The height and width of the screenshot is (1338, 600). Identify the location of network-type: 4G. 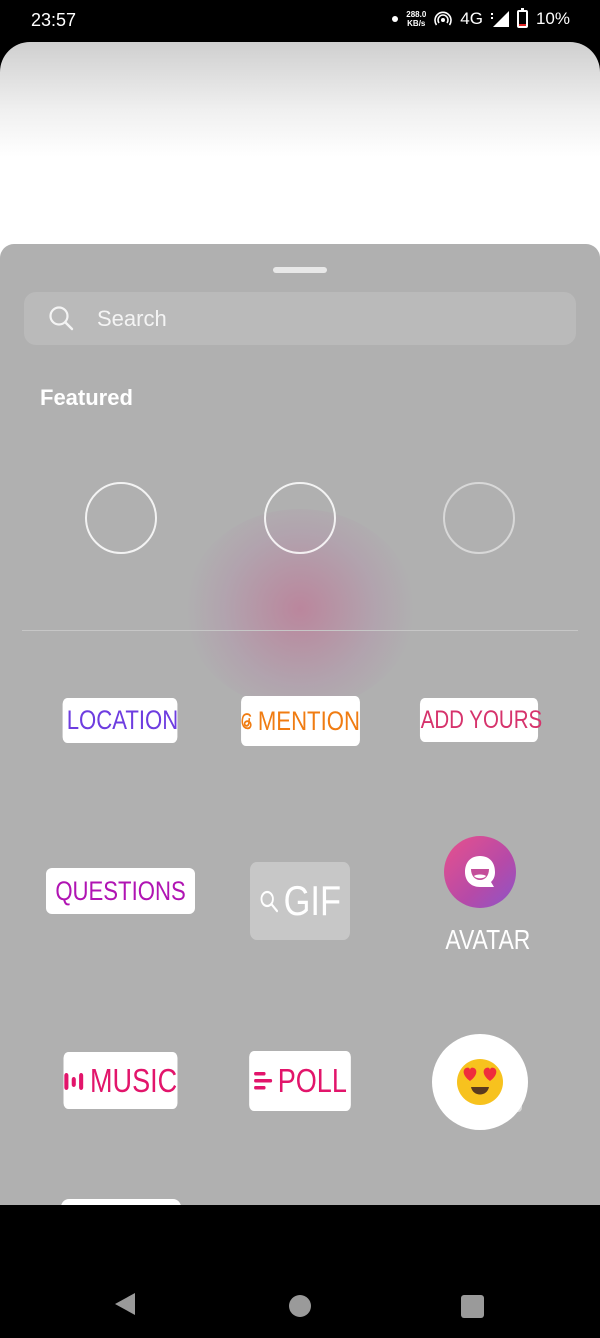
(471, 18).